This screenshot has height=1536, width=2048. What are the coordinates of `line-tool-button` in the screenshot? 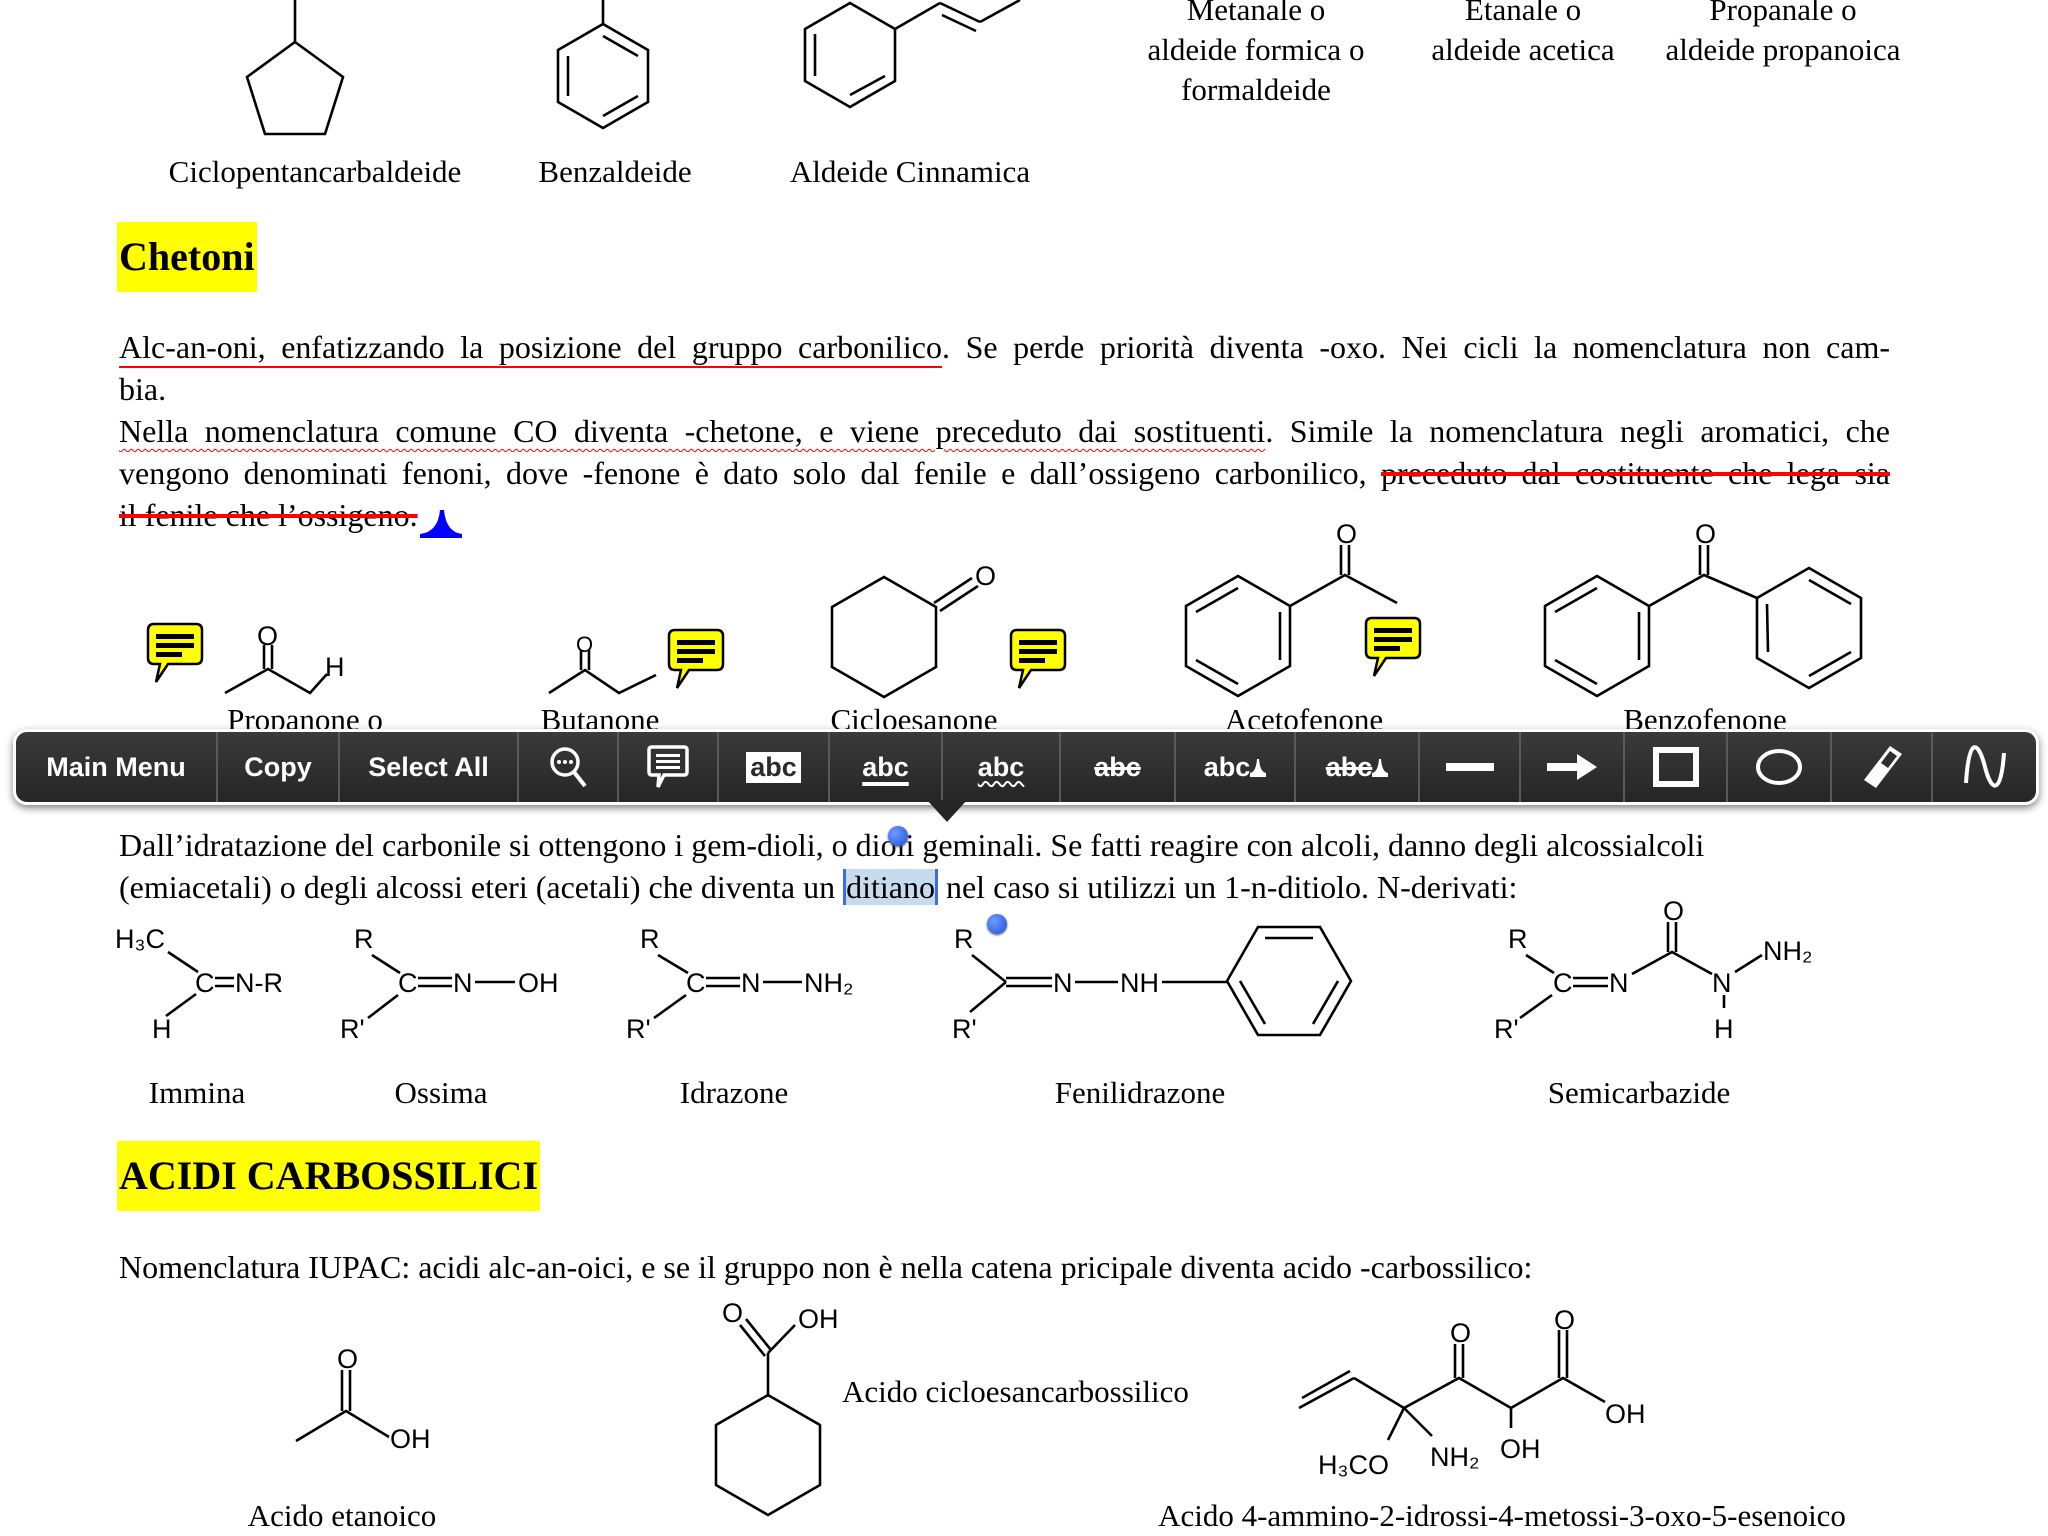 It's located at (1470, 767).